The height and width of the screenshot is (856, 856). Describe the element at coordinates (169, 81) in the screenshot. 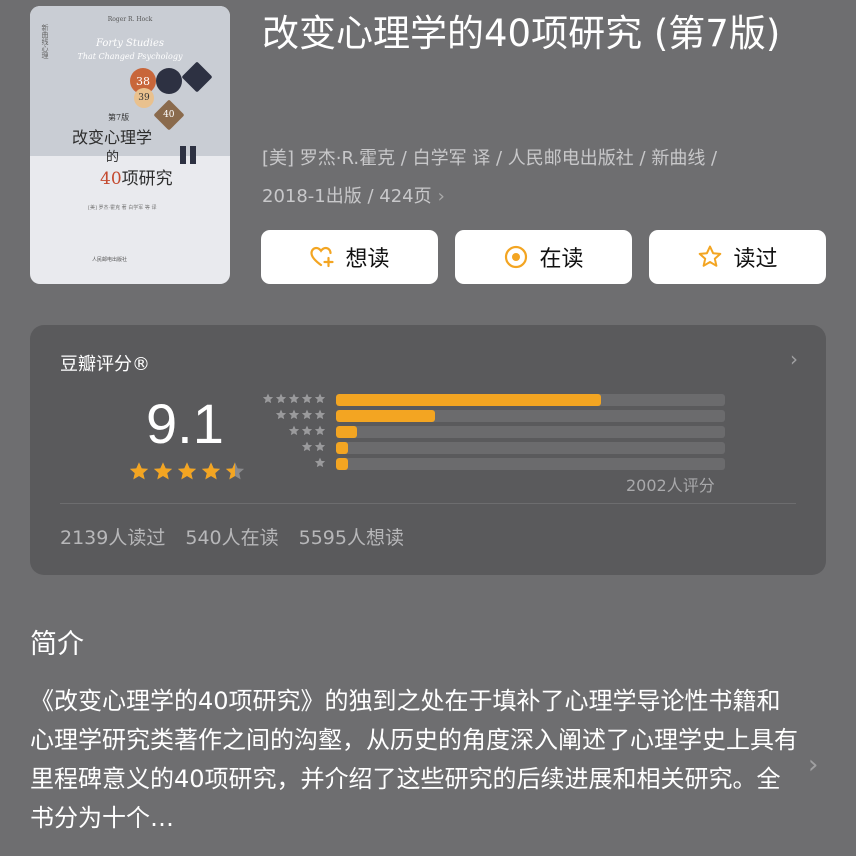

I see `cover-circle-dark` at that location.